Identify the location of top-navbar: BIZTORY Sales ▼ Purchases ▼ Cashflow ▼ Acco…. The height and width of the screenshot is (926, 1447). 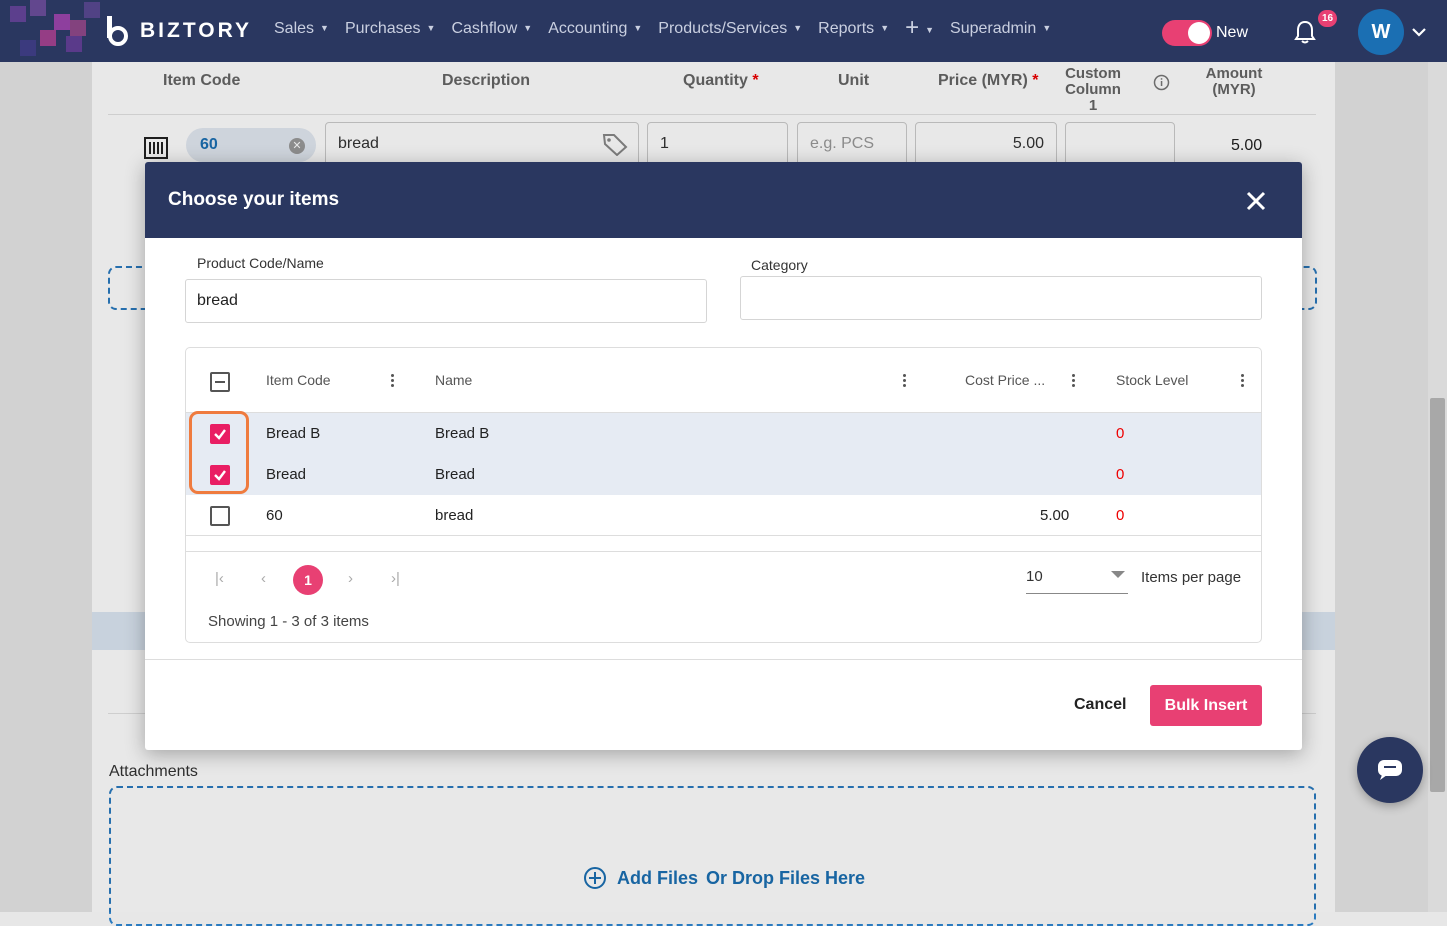
(723, 31).